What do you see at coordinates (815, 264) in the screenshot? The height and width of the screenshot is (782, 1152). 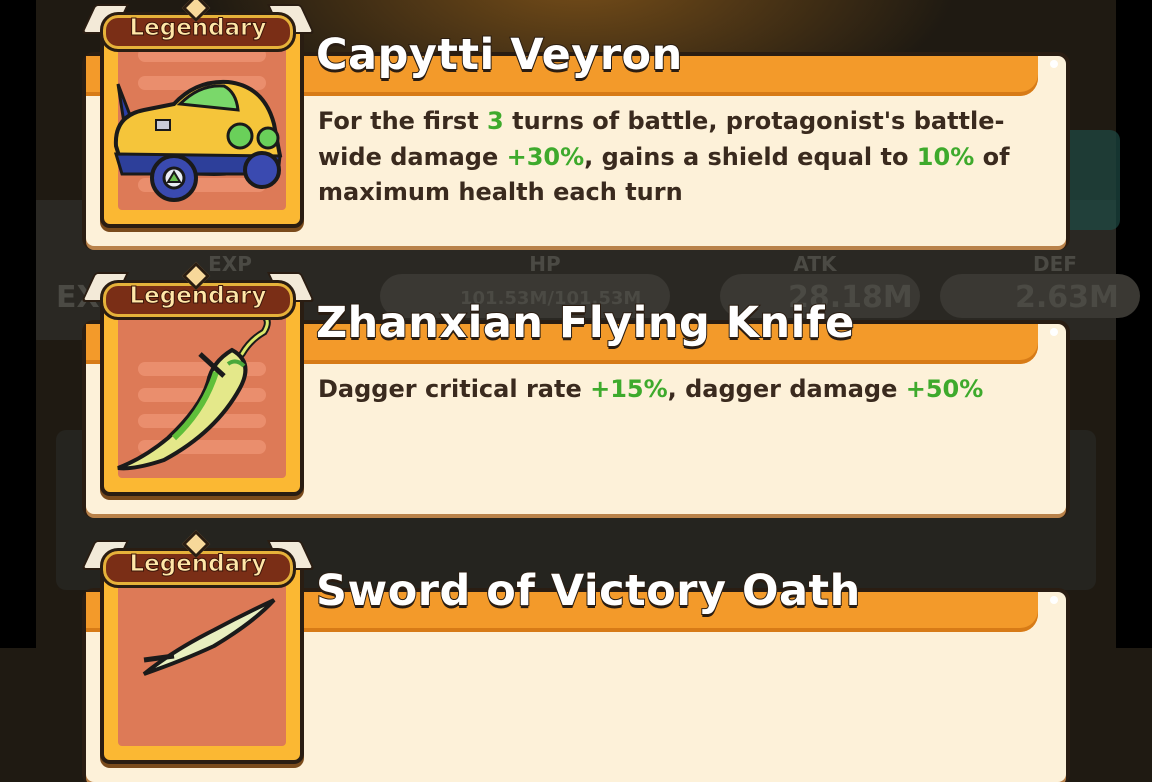 I see `background-stat-label: ATK` at bounding box center [815, 264].